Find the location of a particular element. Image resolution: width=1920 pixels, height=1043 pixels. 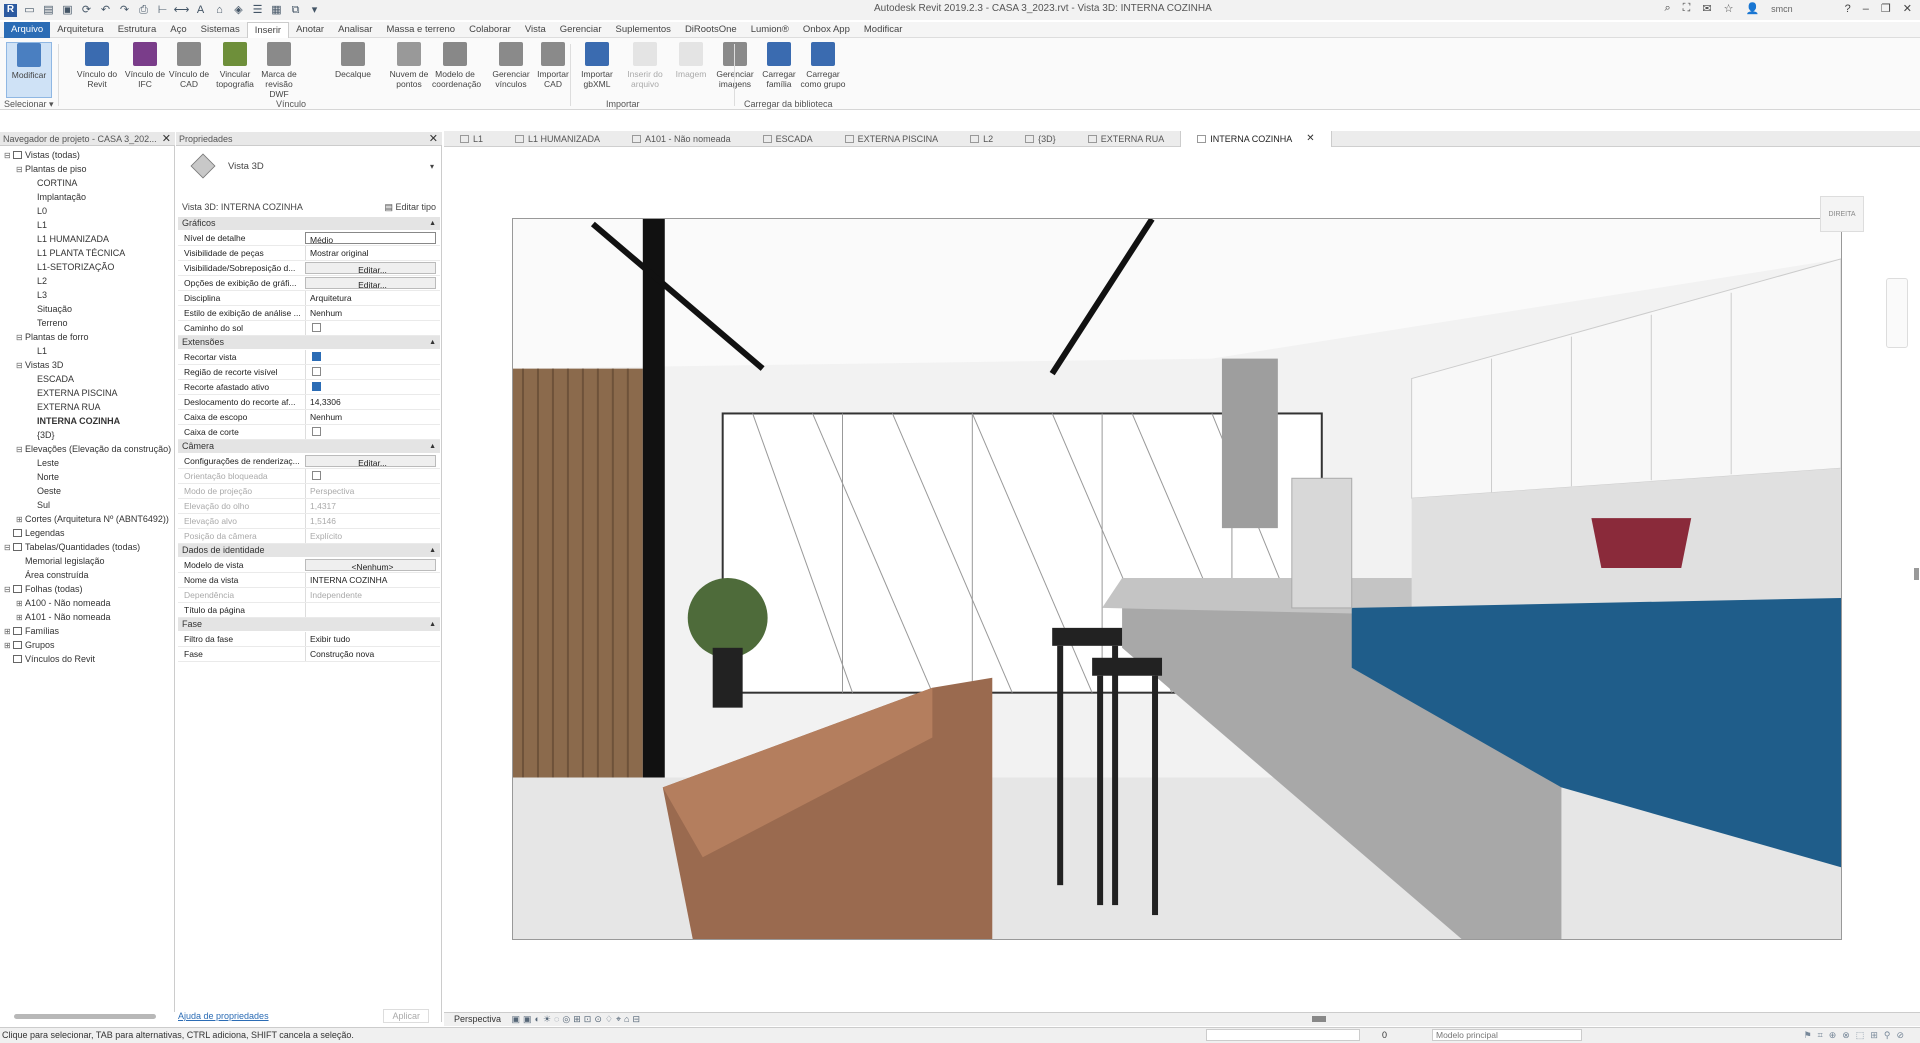

thin-lines-icon: ☰ is located at coordinates (257, 10).